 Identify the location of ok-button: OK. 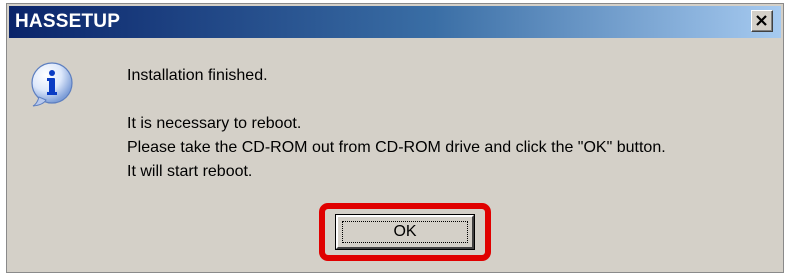
(405, 232).